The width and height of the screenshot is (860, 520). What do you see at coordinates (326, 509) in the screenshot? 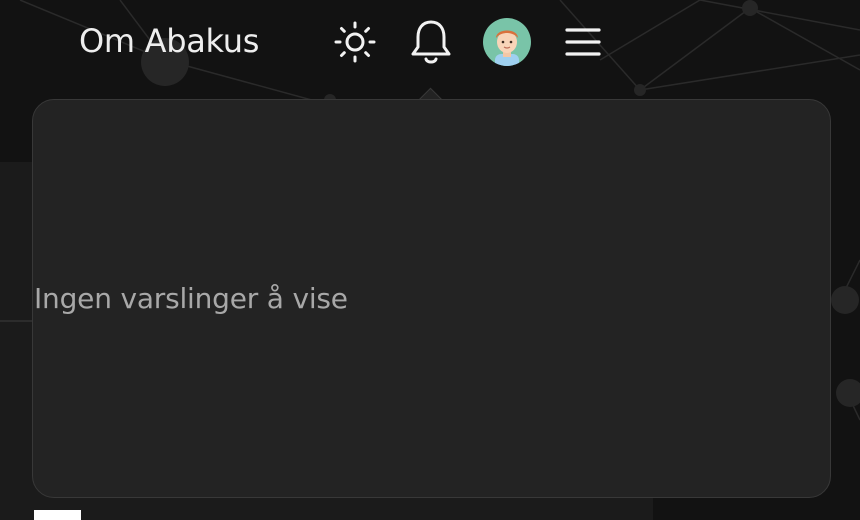
I see `background-panel-bottom` at bounding box center [326, 509].